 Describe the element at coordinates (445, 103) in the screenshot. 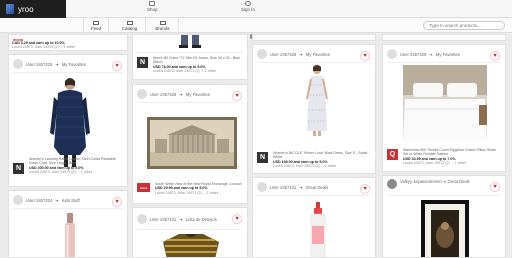

I see `product-image-bedding` at that location.